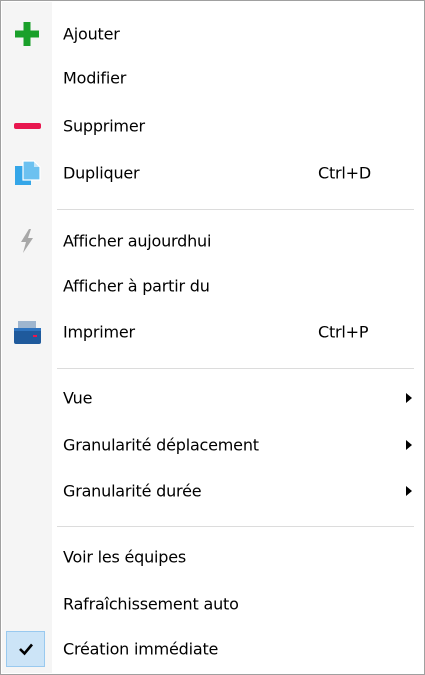  What do you see at coordinates (151, 604) in the screenshot?
I see `menu-item-label: Rafraîchissement auto` at bounding box center [151, 604].